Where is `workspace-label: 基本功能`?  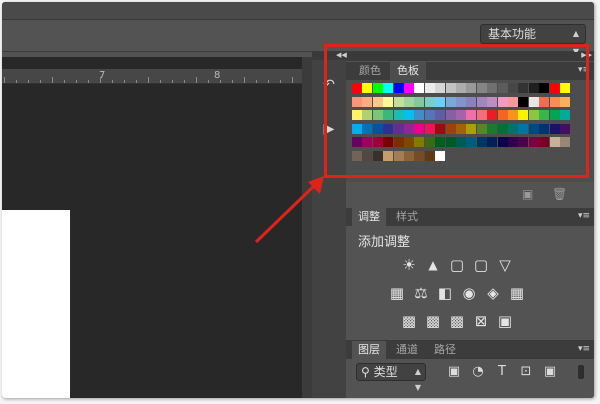 workspace-label: 基本功能 is located at coordinates (512, 34).